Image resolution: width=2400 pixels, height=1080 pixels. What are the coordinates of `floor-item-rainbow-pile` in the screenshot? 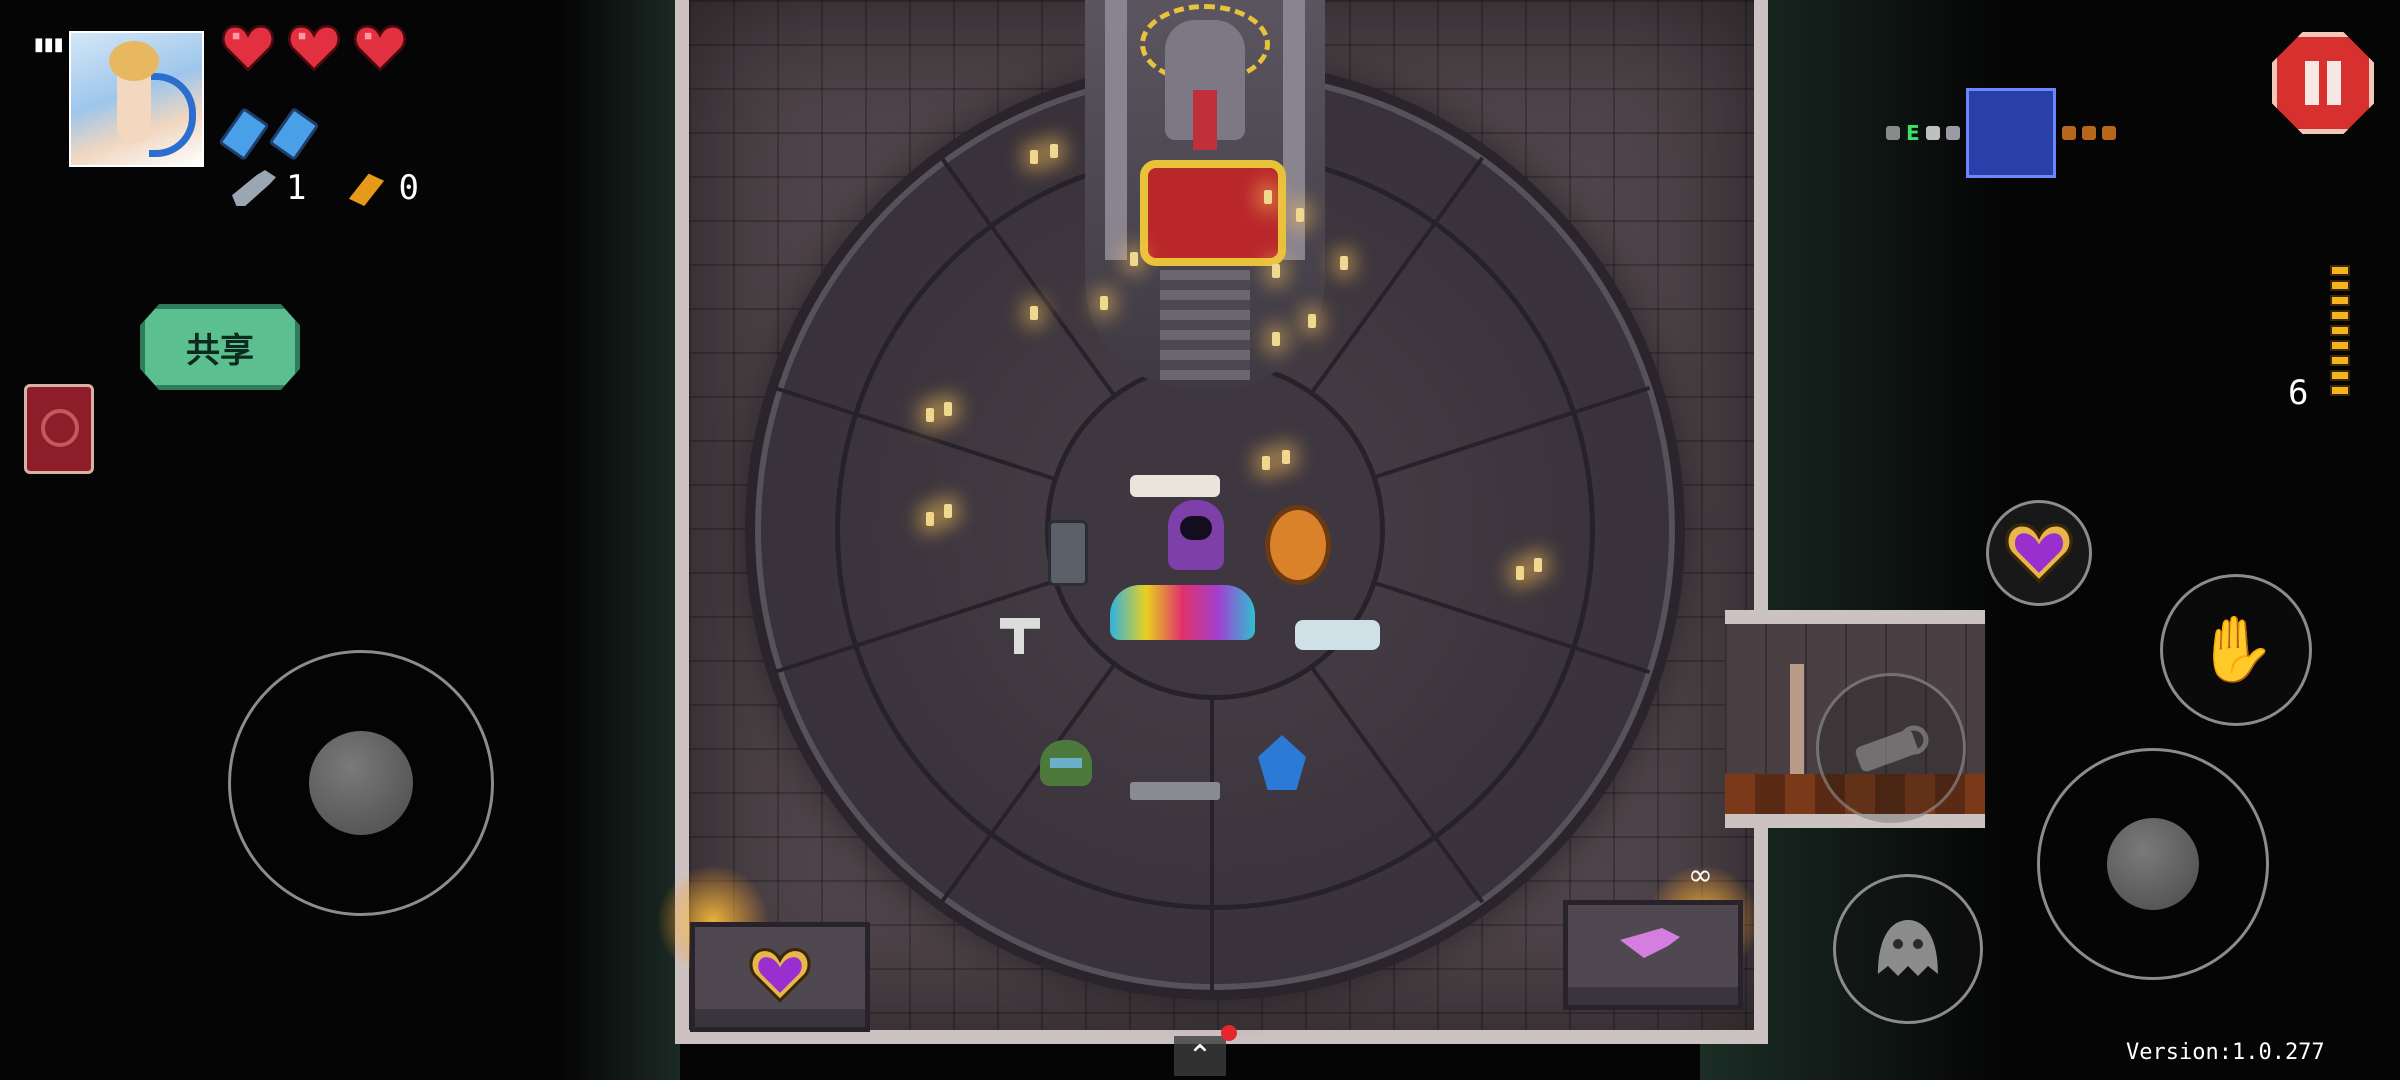 It's located at (1182, 612).